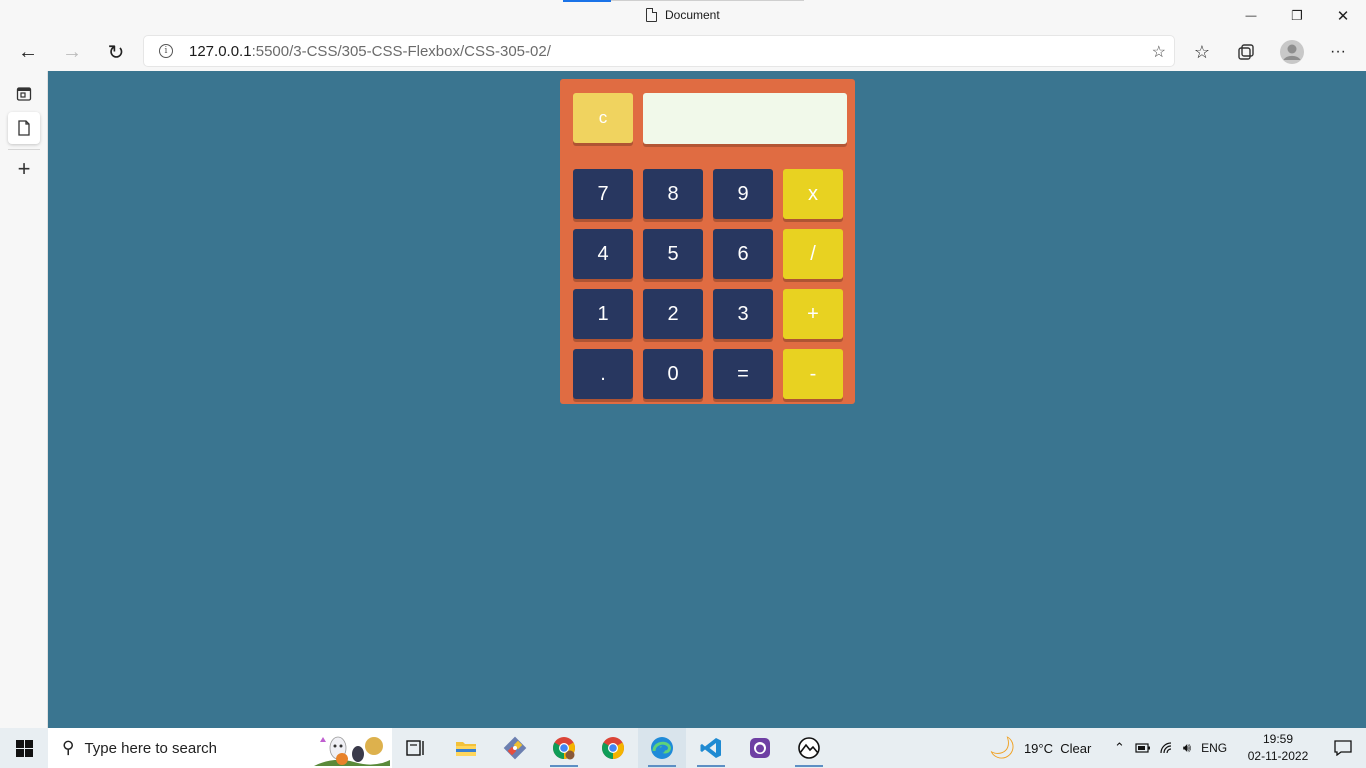 The width and height of the screenshot is (1366, 768). What do you see at coordinates (1143, 748) in the screenshot?
I see `battery-icon` at bounding box center [1143, 748].